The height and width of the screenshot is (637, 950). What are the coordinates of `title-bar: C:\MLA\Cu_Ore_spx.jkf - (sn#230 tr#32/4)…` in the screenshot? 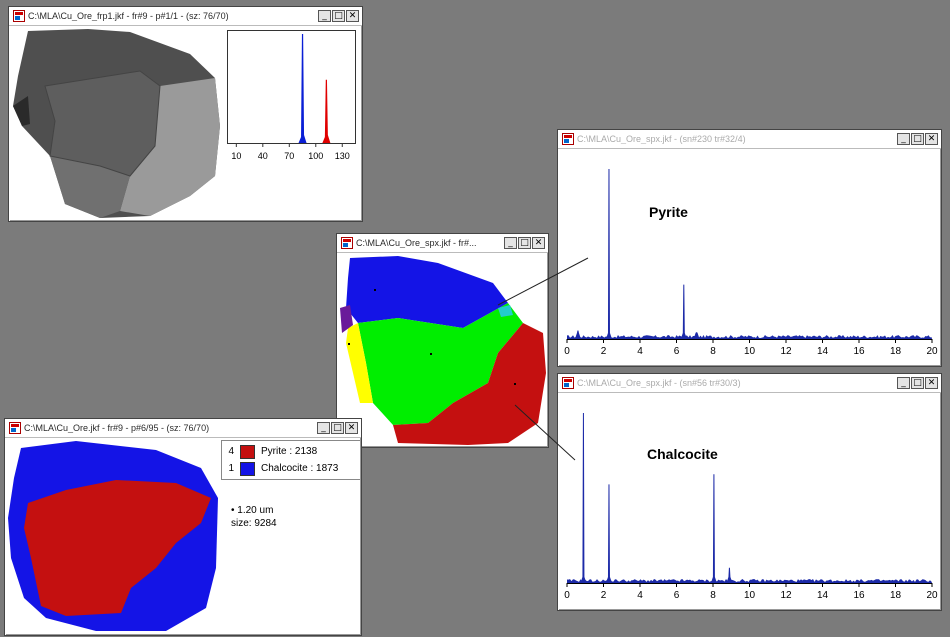 It's located at (749, 139).